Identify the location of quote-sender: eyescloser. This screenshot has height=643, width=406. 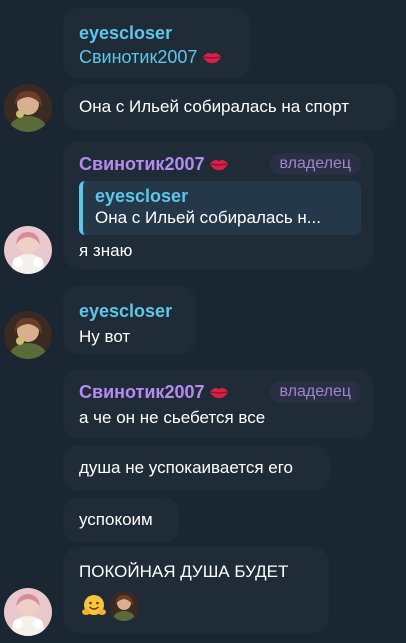
(142, 196).